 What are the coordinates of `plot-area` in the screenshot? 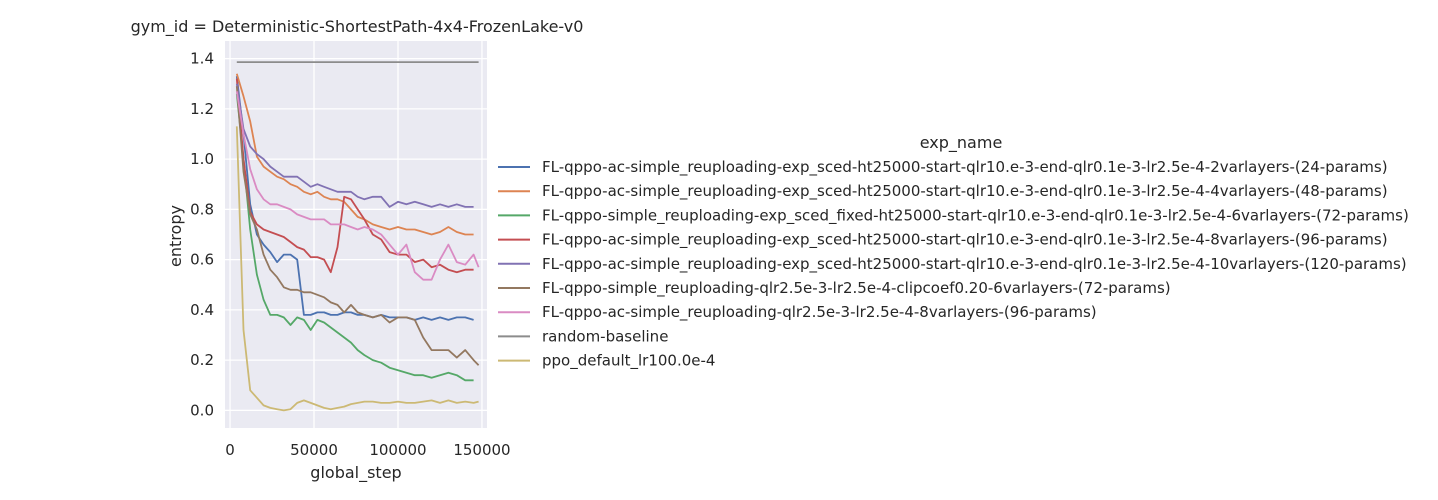 It's located at (356, 234).